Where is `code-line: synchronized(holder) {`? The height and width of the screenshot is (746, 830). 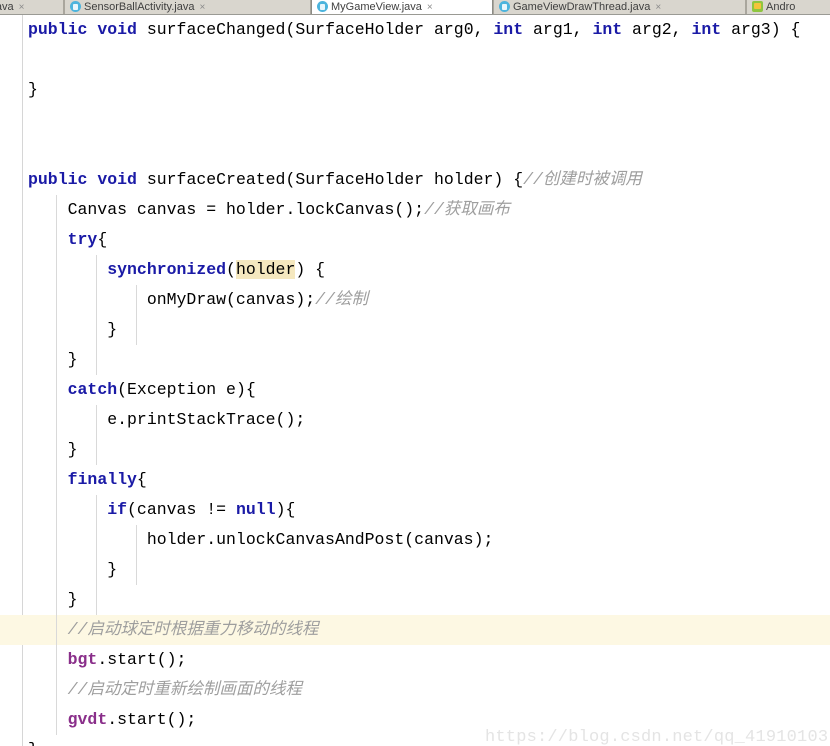 code-line: synchronized(holder) { is located at coordinates (415, 270).